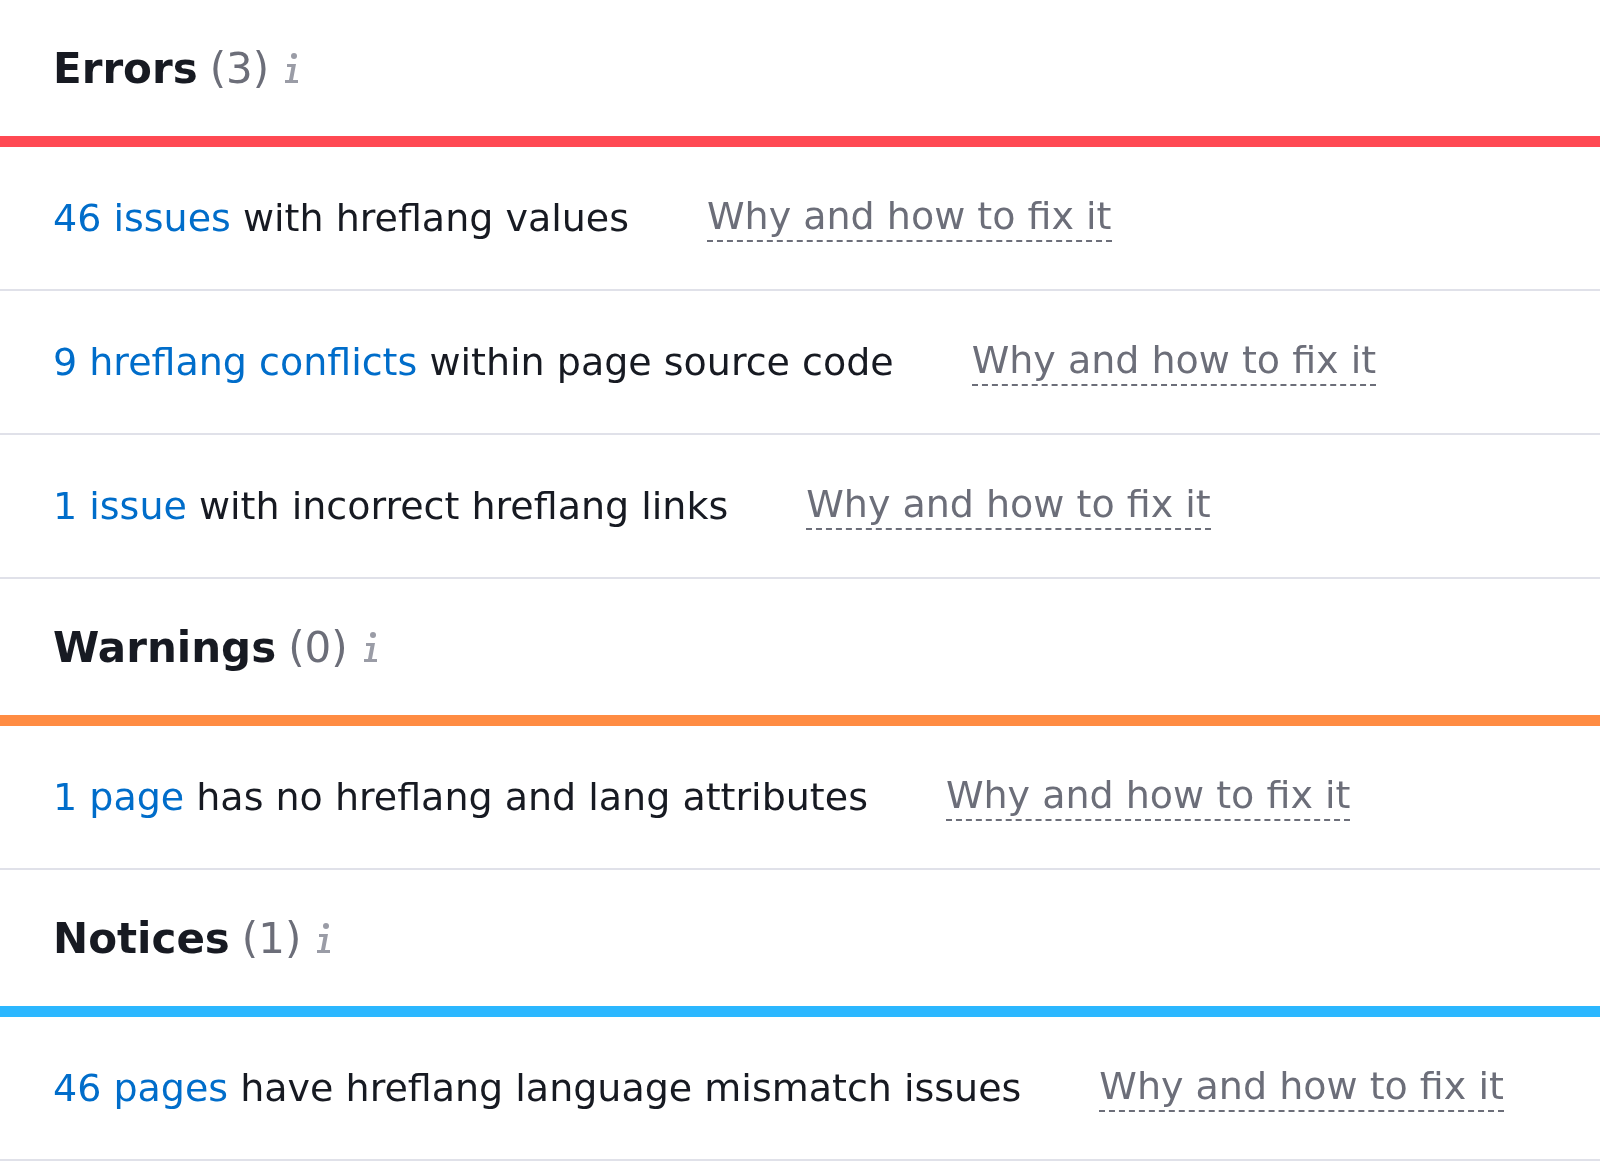 The height and width of the screenshot is (1170, 1600). What do you see at coordinates (460, 797) in the screenshot?
I see `issue-text: 1 page has no hreflang and lang attributes` at bounding box center [460, 797].